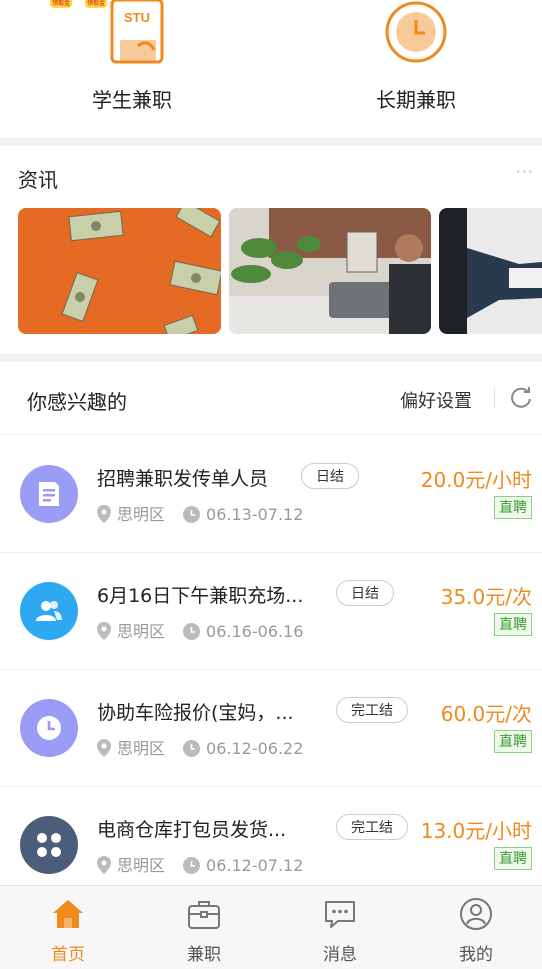  I want to click on interest-header: 你感兴趣的 偏好设置, so click(271, 398).